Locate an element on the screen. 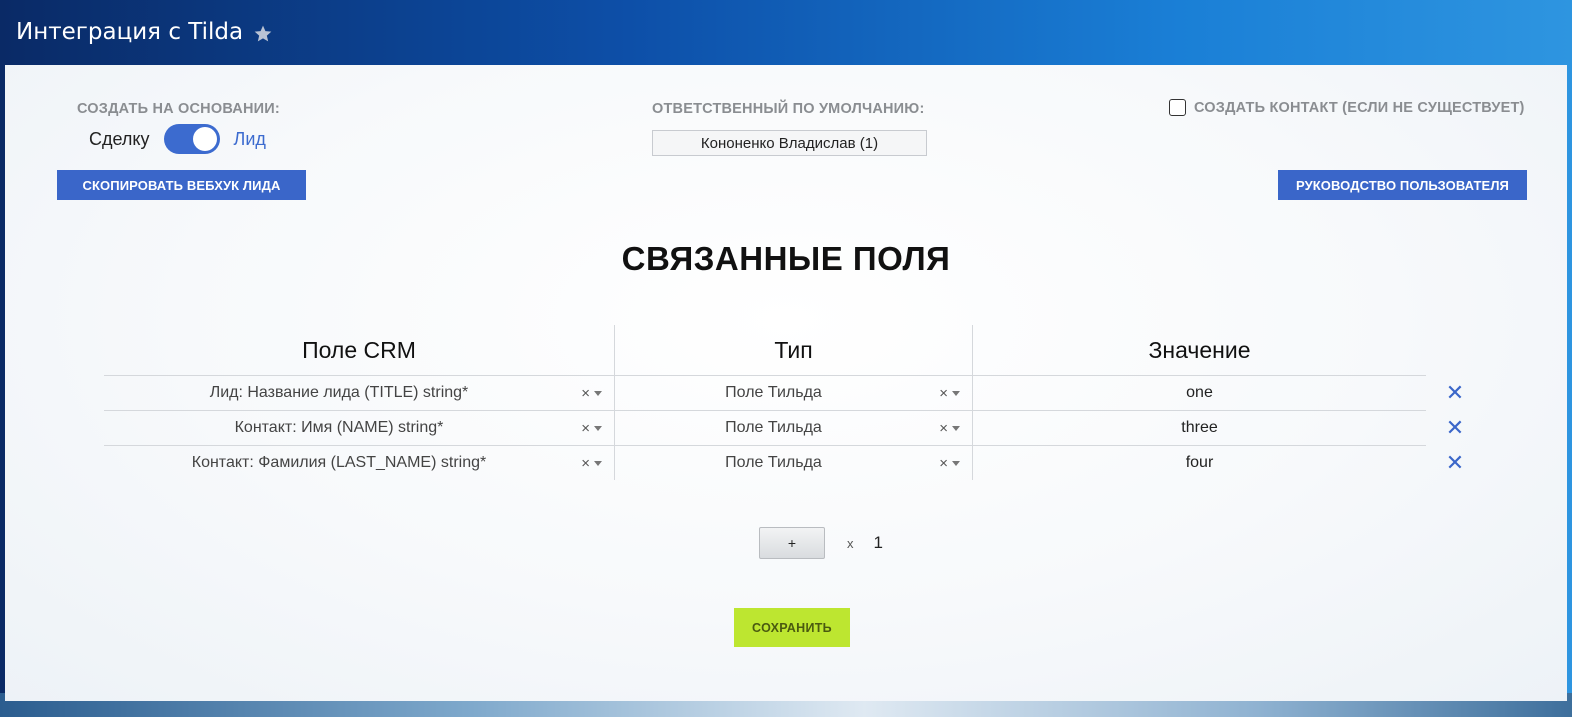  toggle-option-deal: Сделку is located at coordinates (119, 139).